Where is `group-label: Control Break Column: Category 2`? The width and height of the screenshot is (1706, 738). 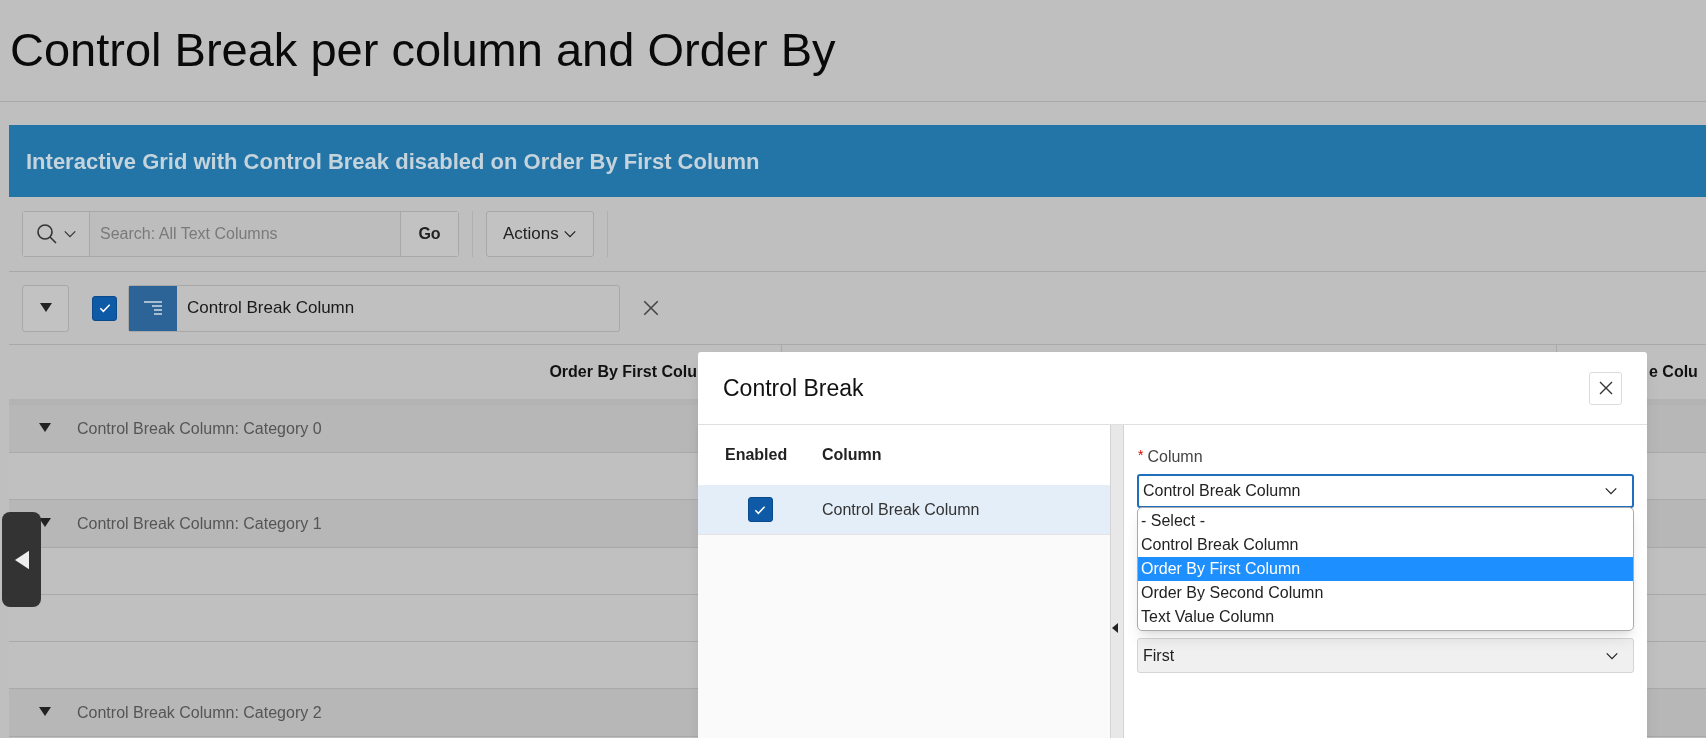 group-label: Control Break Column: Category 2 is located at coordinates (199, 712).